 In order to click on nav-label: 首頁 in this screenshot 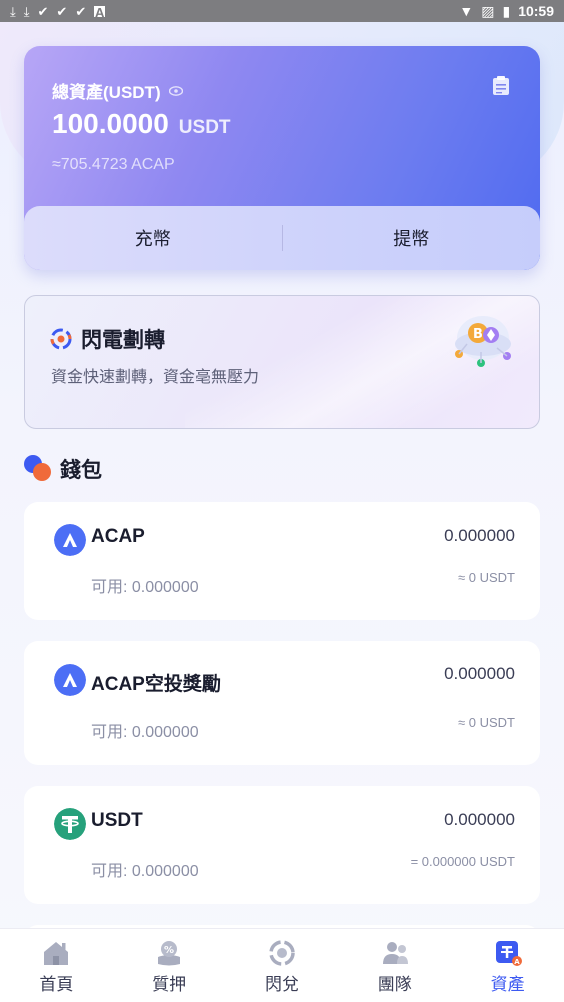, I will do `click(56, 984)`.